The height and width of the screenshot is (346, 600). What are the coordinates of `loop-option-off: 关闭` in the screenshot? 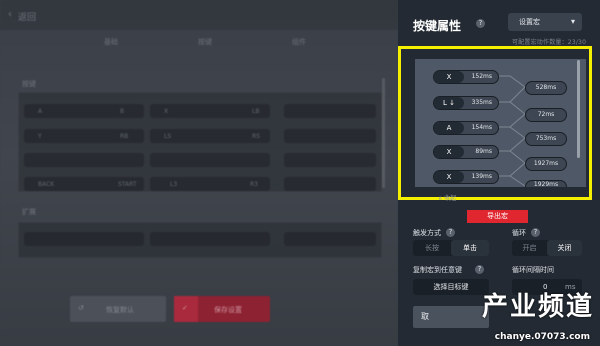 It's located at (564, 248).